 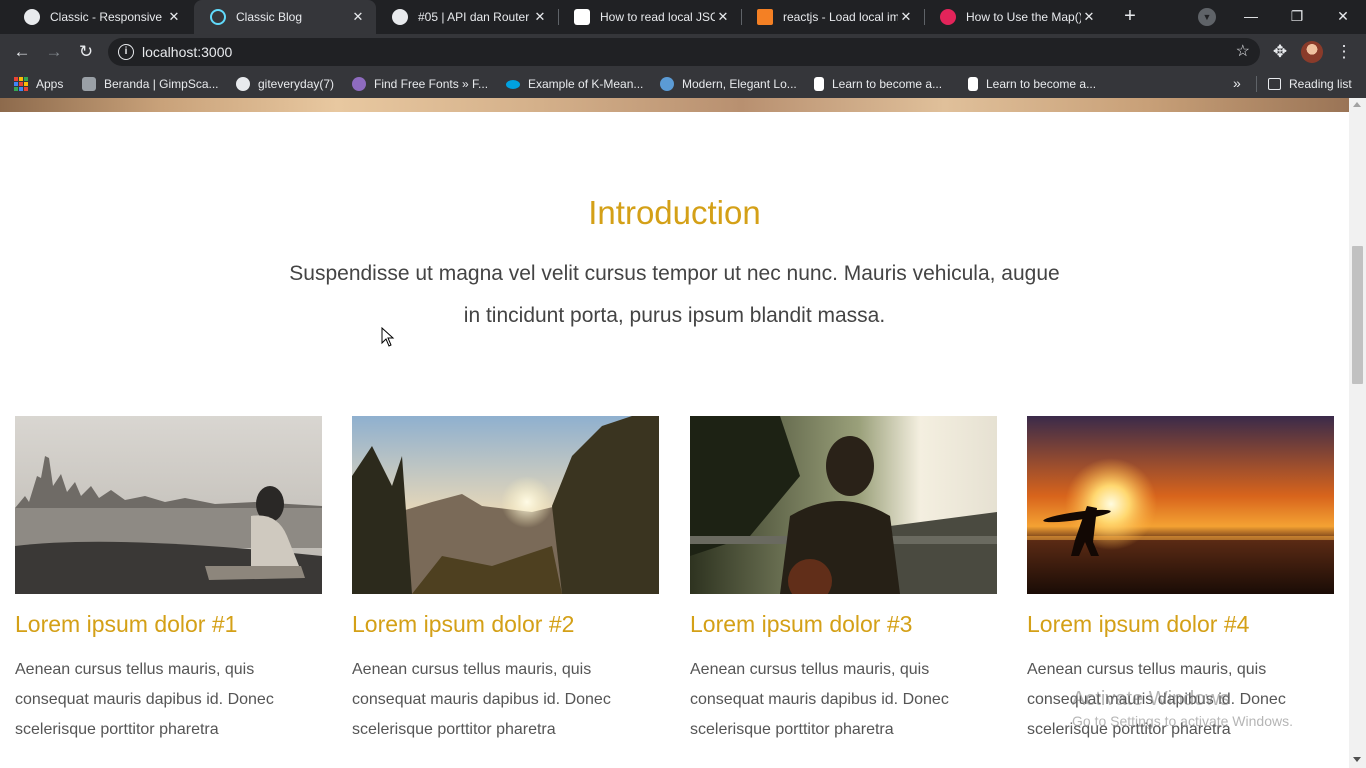 What do you see at coordinates (843, 624) in the screenshot?
I see `post-title: Lorem ipsum dolor #3` at bounding box center [843, 624].